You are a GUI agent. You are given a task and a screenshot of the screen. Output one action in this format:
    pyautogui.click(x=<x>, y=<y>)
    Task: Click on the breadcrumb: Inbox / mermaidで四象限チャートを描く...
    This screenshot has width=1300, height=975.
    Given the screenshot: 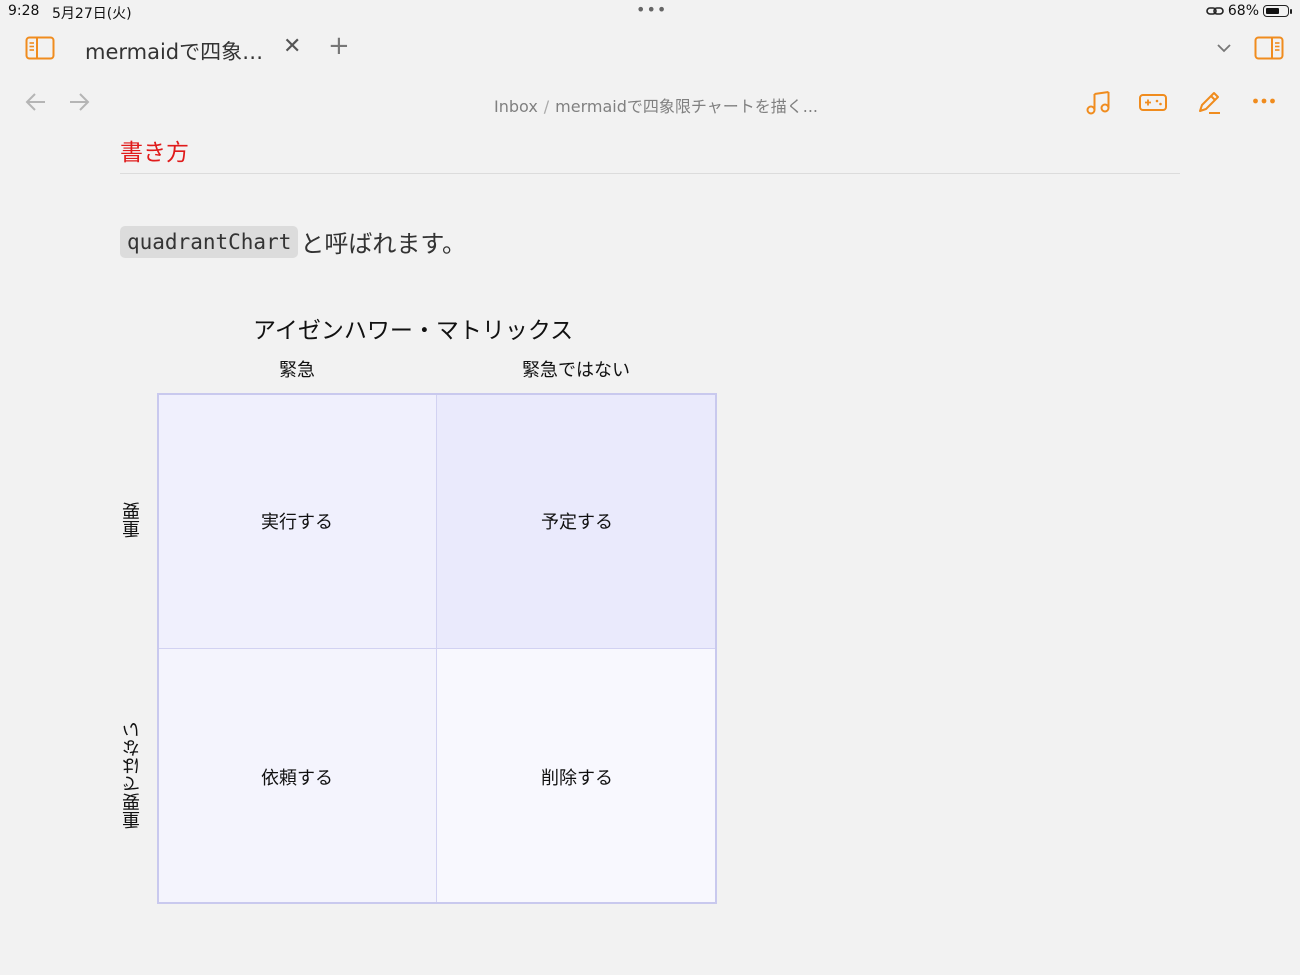 What is the action you would take?
    pyautogui.click(x=656, y=105)
    